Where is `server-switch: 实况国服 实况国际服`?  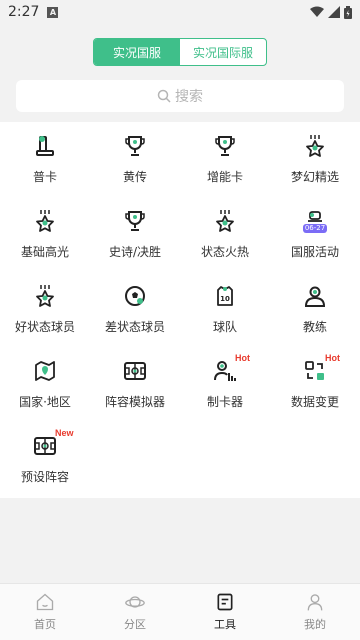
server-switch: 实况国服 实况国际服 is located at coordinates (180, 52).